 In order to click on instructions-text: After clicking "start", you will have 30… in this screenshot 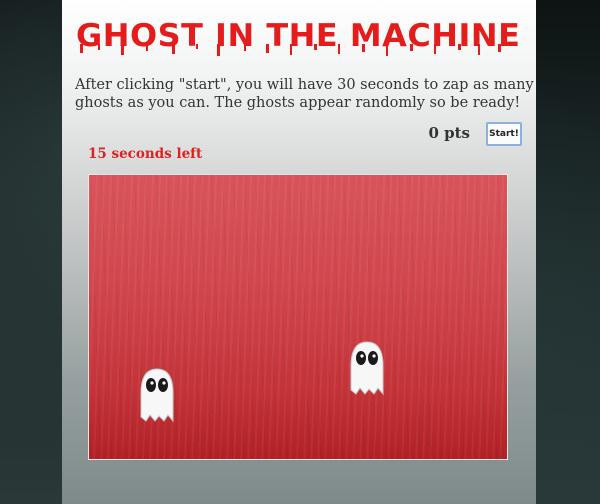, I will do `click(304, 94)`.